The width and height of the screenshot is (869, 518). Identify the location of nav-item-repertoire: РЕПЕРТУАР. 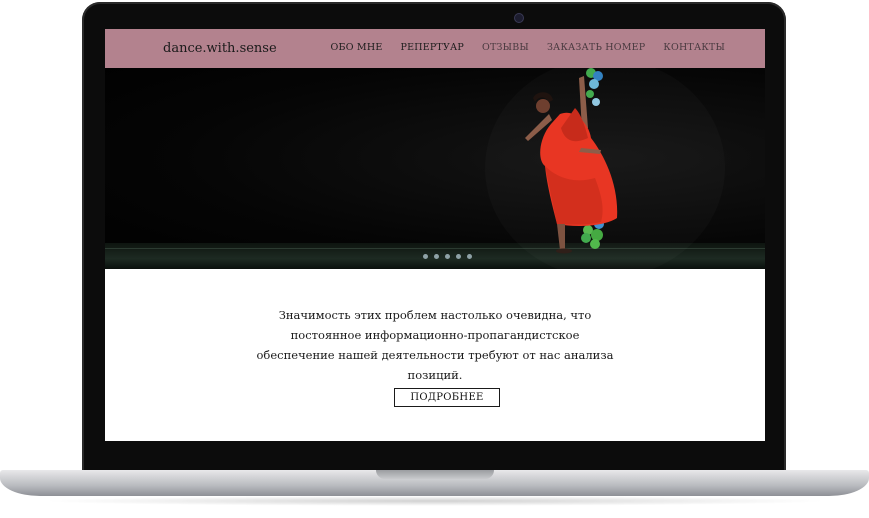
(432, 47).